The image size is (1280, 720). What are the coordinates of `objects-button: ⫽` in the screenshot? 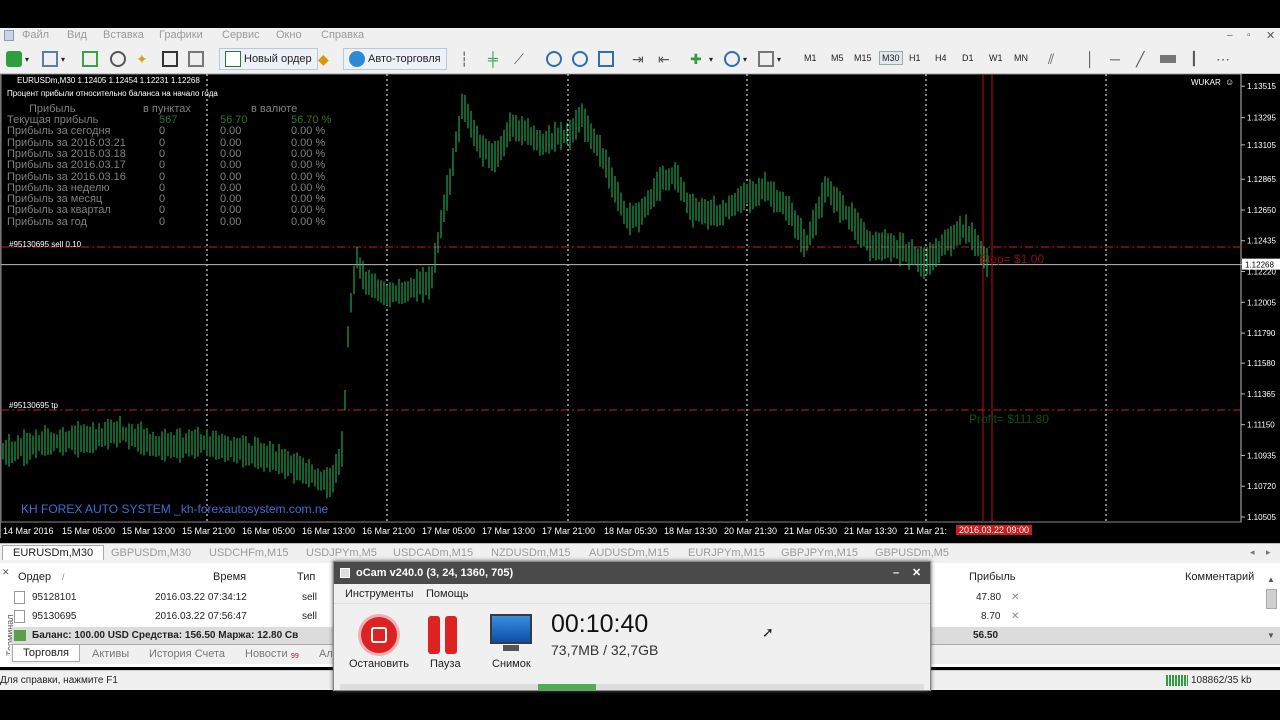 It's located at (1057, 59).